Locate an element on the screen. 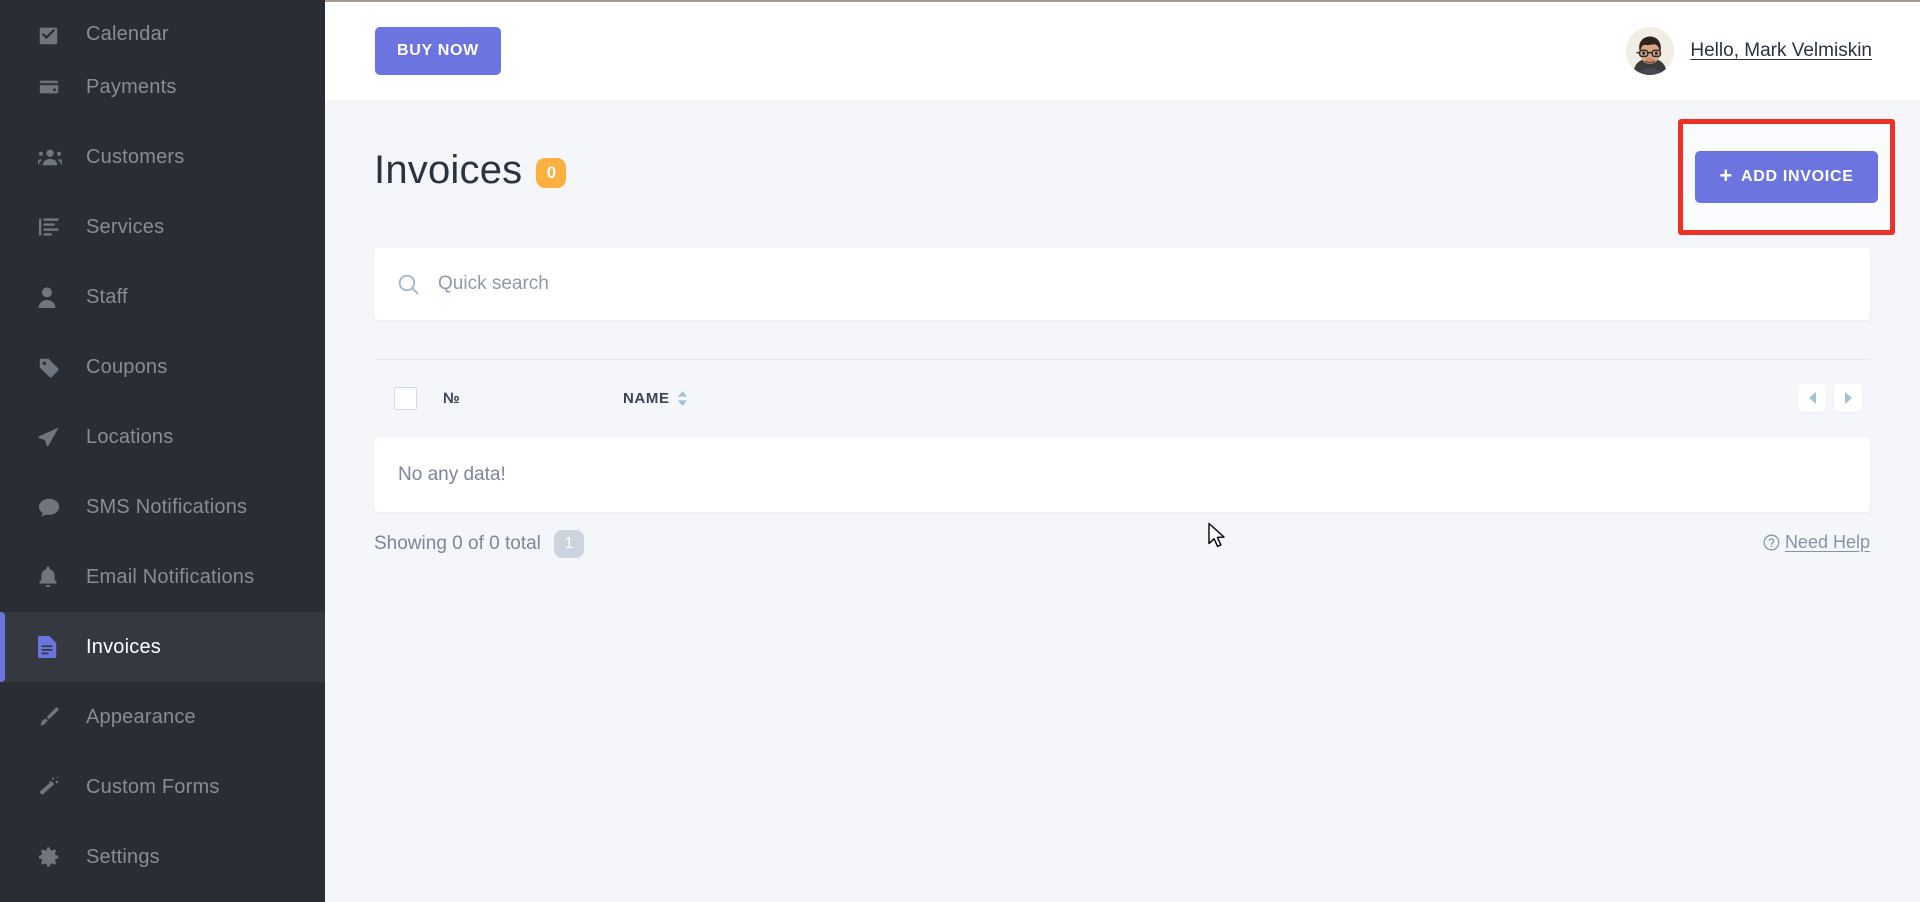 This screenshot has height=902, width=1920. sidebar-item-label: Custom Forms is located at coordinates (153, 786).